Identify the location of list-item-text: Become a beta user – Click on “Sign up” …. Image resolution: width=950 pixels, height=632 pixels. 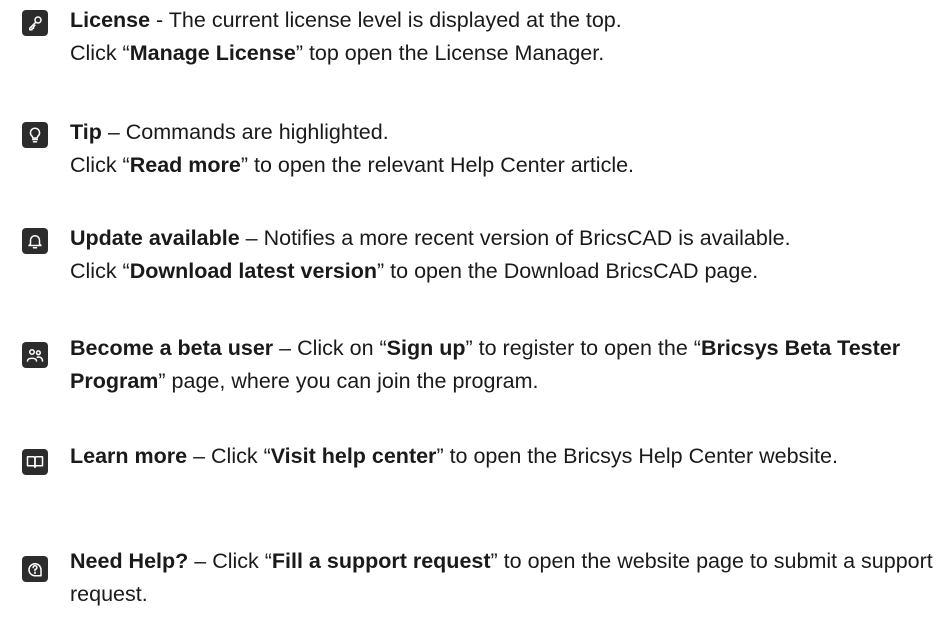
(488, 364).